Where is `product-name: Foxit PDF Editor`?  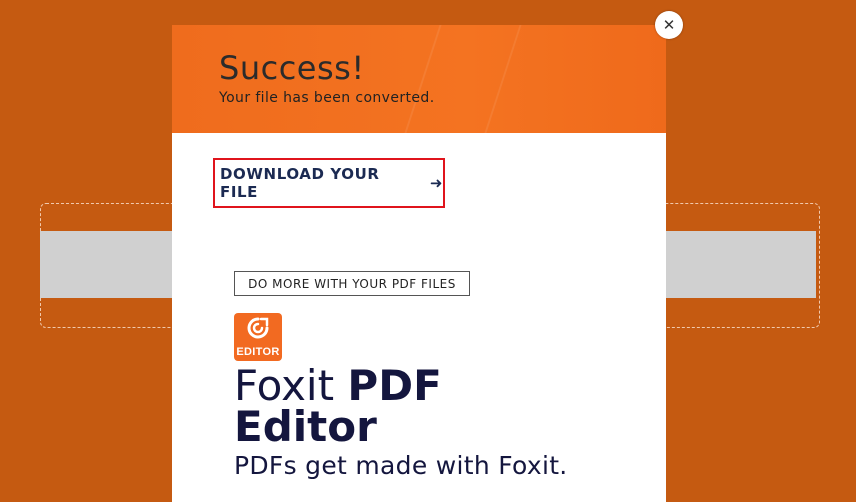 product-name: Foxit PDF Editor is located at coordinates (338, 406).